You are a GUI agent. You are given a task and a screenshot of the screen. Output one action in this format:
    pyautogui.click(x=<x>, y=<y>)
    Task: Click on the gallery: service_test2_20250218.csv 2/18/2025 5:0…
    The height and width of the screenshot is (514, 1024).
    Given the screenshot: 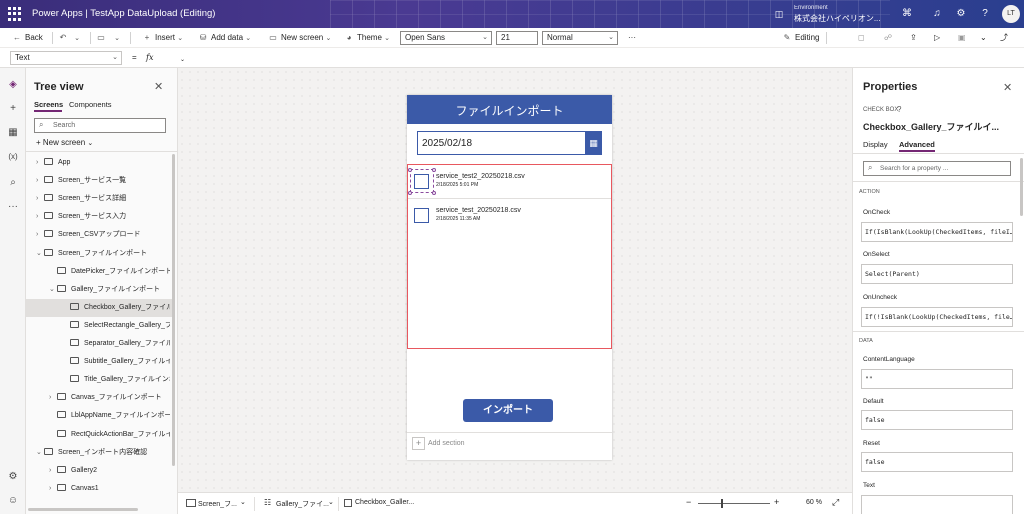 What is the action you would take?
    pyautogui.click(x=509, y=256)
    